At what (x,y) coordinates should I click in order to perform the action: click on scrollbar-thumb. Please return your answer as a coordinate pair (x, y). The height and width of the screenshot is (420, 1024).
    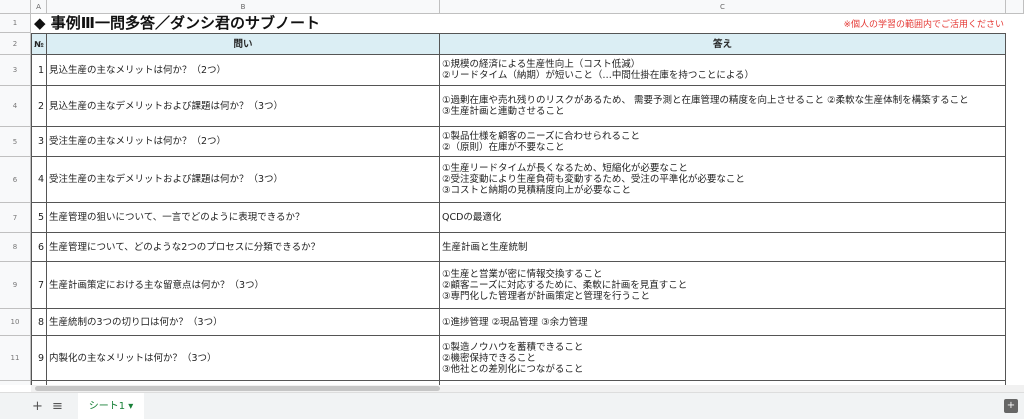
    Looking at the image, I should click on (237, 388).